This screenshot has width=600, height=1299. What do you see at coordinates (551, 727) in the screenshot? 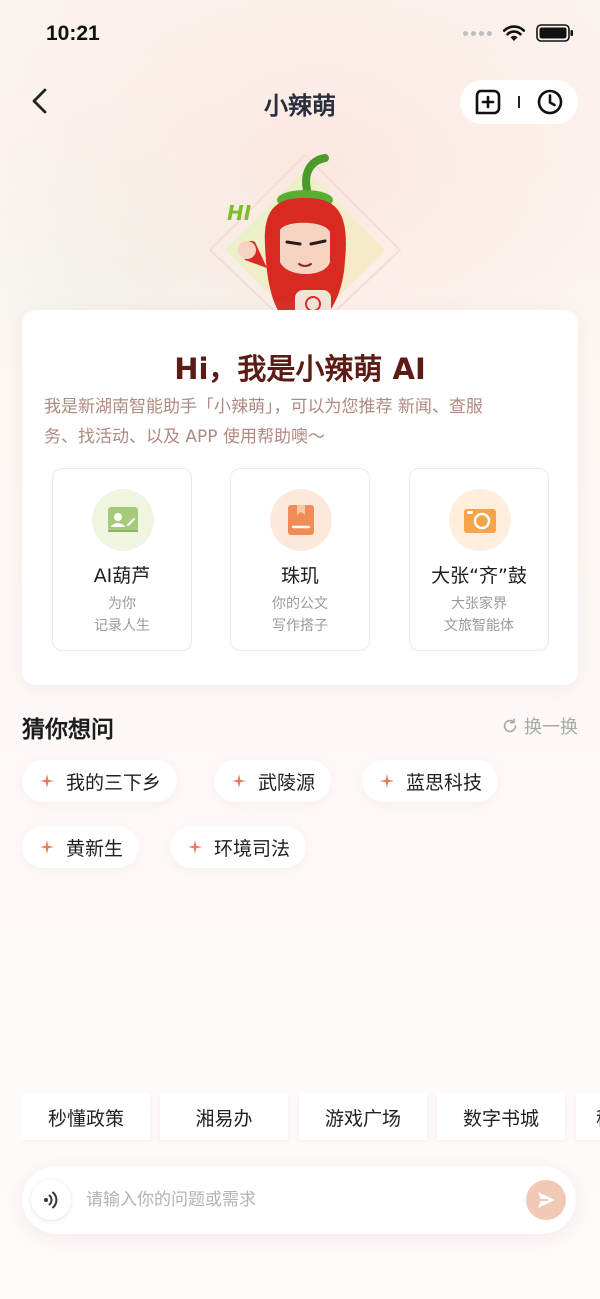
I see `refresh-label: 换一换` at bounding box center [551, 727].